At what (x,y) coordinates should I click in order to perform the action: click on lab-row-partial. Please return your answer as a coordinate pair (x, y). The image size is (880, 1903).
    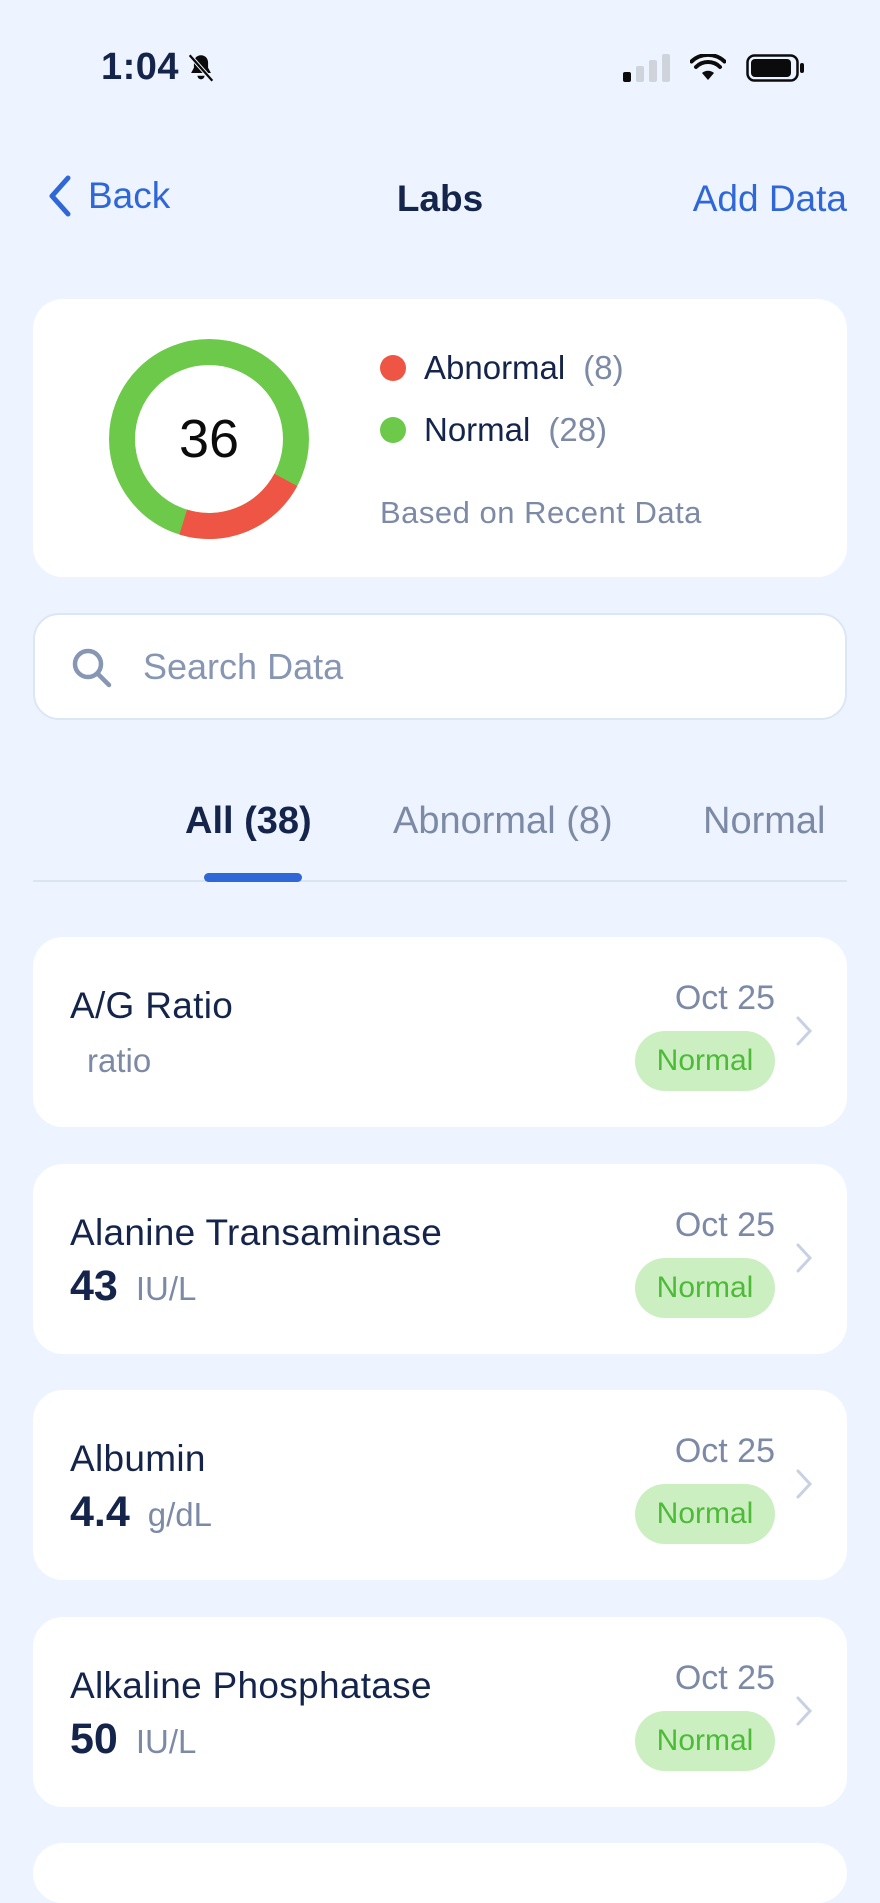
    Looking at the image, I should click on (440, 1873).